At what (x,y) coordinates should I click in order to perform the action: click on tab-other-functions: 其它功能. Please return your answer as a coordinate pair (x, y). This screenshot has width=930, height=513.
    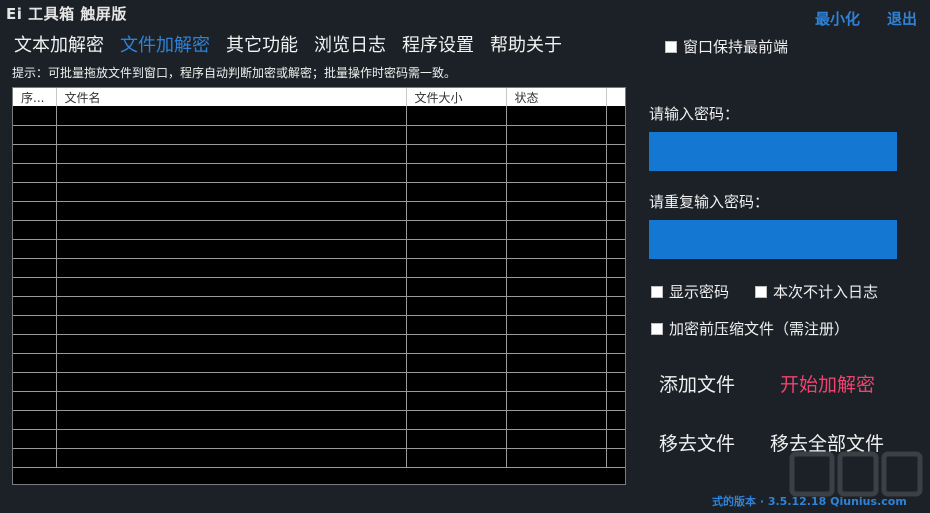
    Looking at the image, I should click on (262, 44).